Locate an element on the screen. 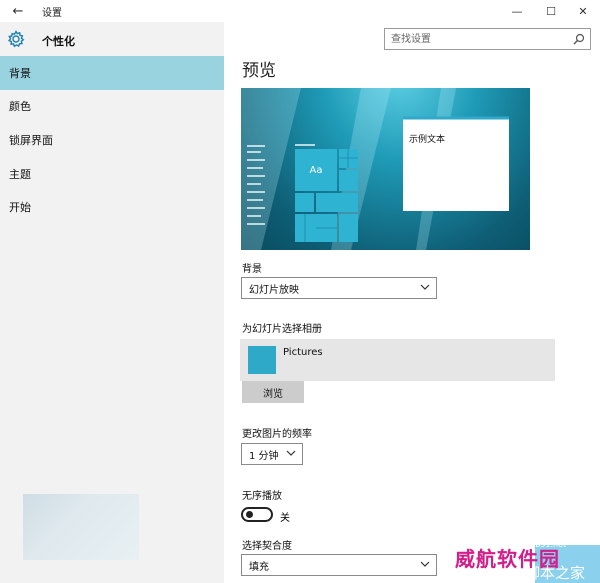  sidebar-item-label: 开始 is located at coordinates (20, 207).